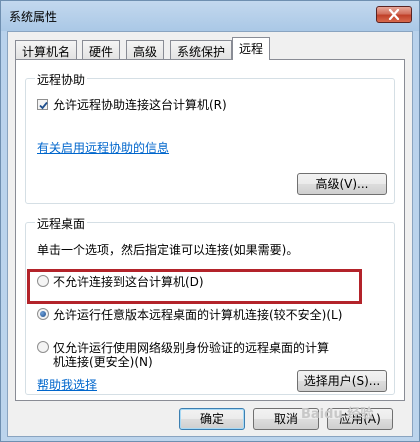 This screenshot has height=442, width=420. What do you see at coordinates (67, 384) in the screenshot?
I see `help-me-choose-link: 帮助我选择` at bounding box center [67, 384].